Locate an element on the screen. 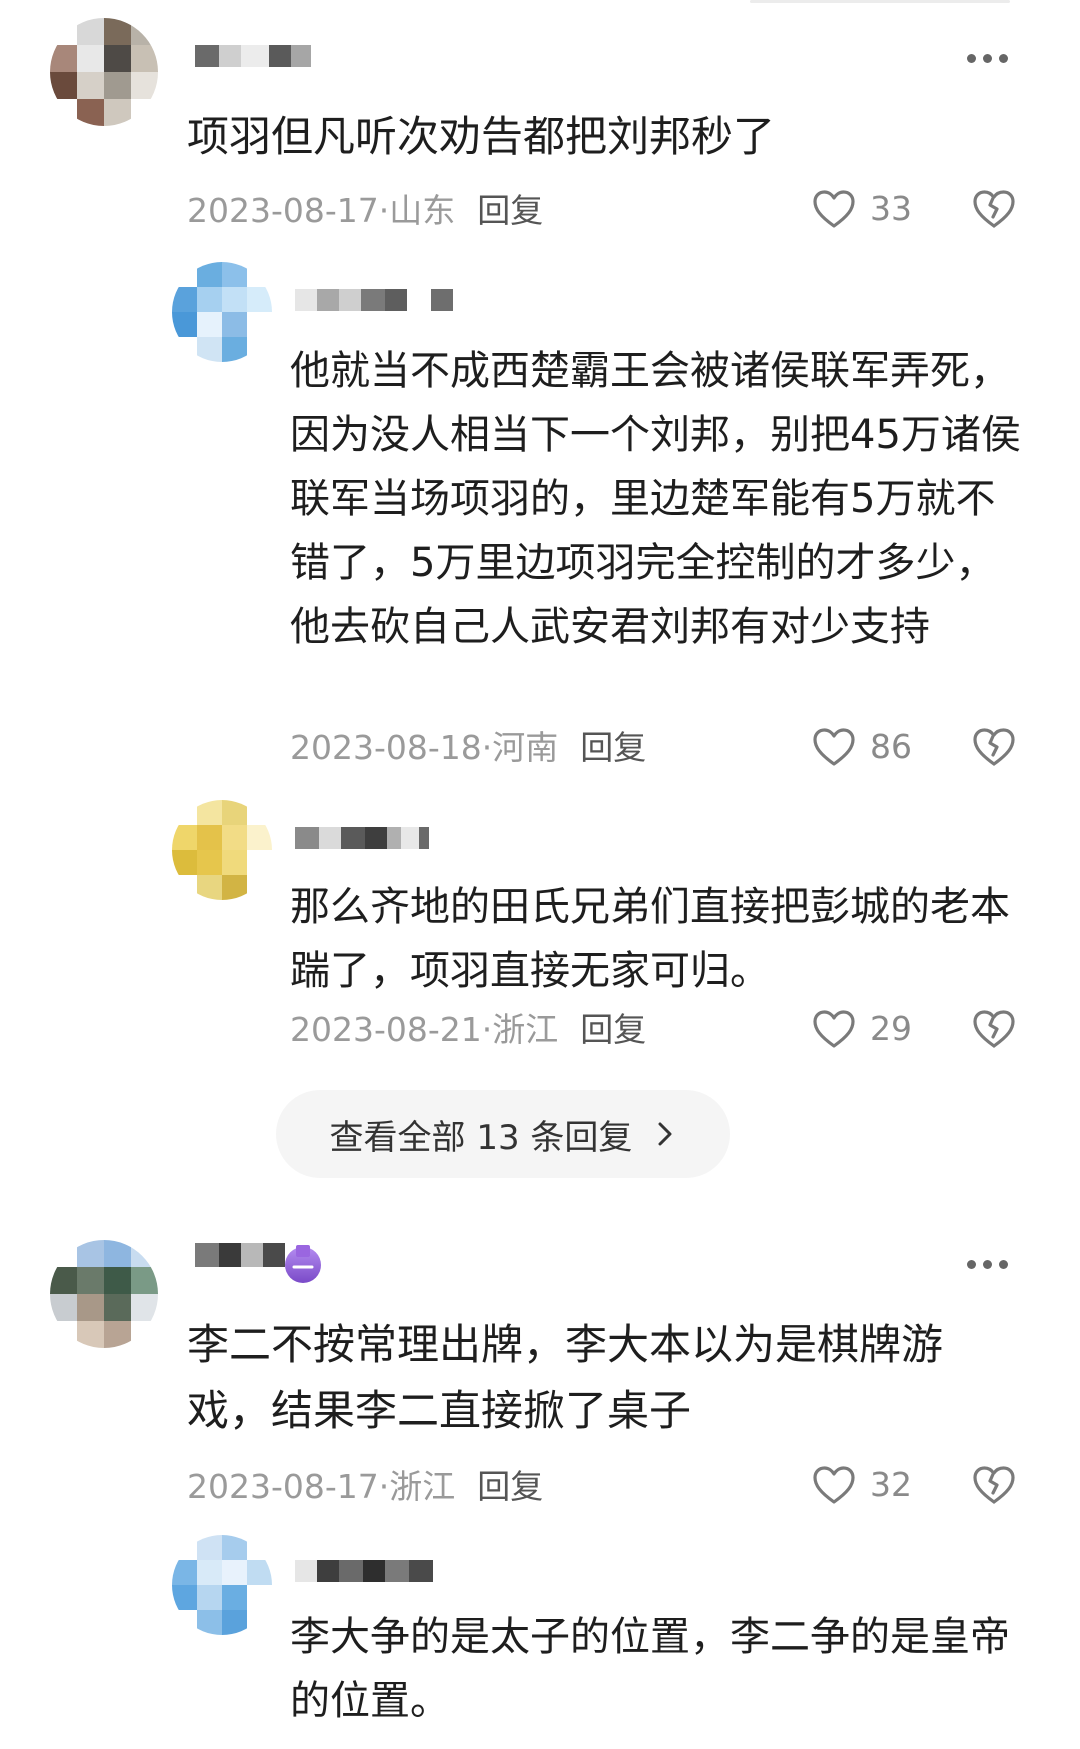  comment-text: 李二不按常理出牌，李大本以为是棋牌游戏，结果李二直接掀了桌子 is located at coordinates (565, 1377).